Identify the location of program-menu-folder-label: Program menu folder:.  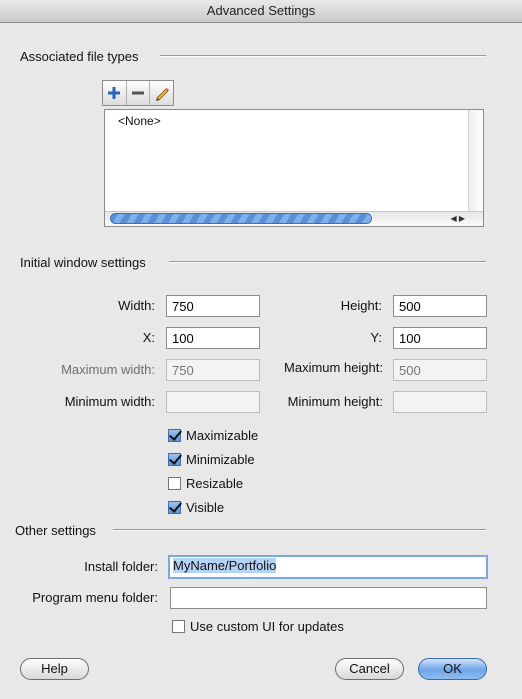
(95, 597).